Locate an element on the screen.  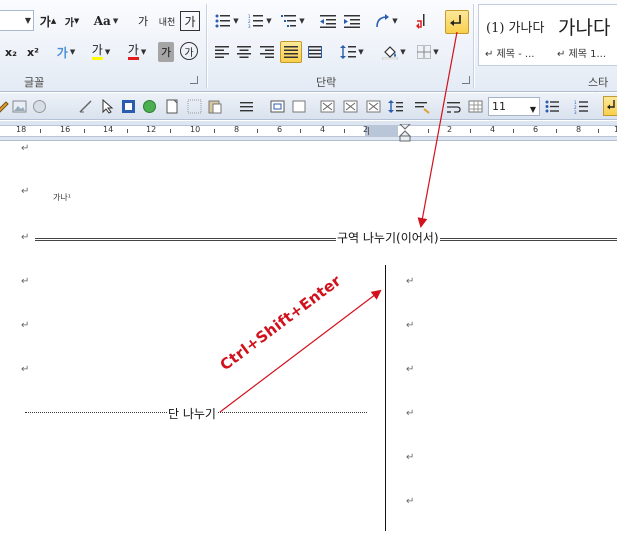
change-case-label: Aa is located at coordinates (102, 21).